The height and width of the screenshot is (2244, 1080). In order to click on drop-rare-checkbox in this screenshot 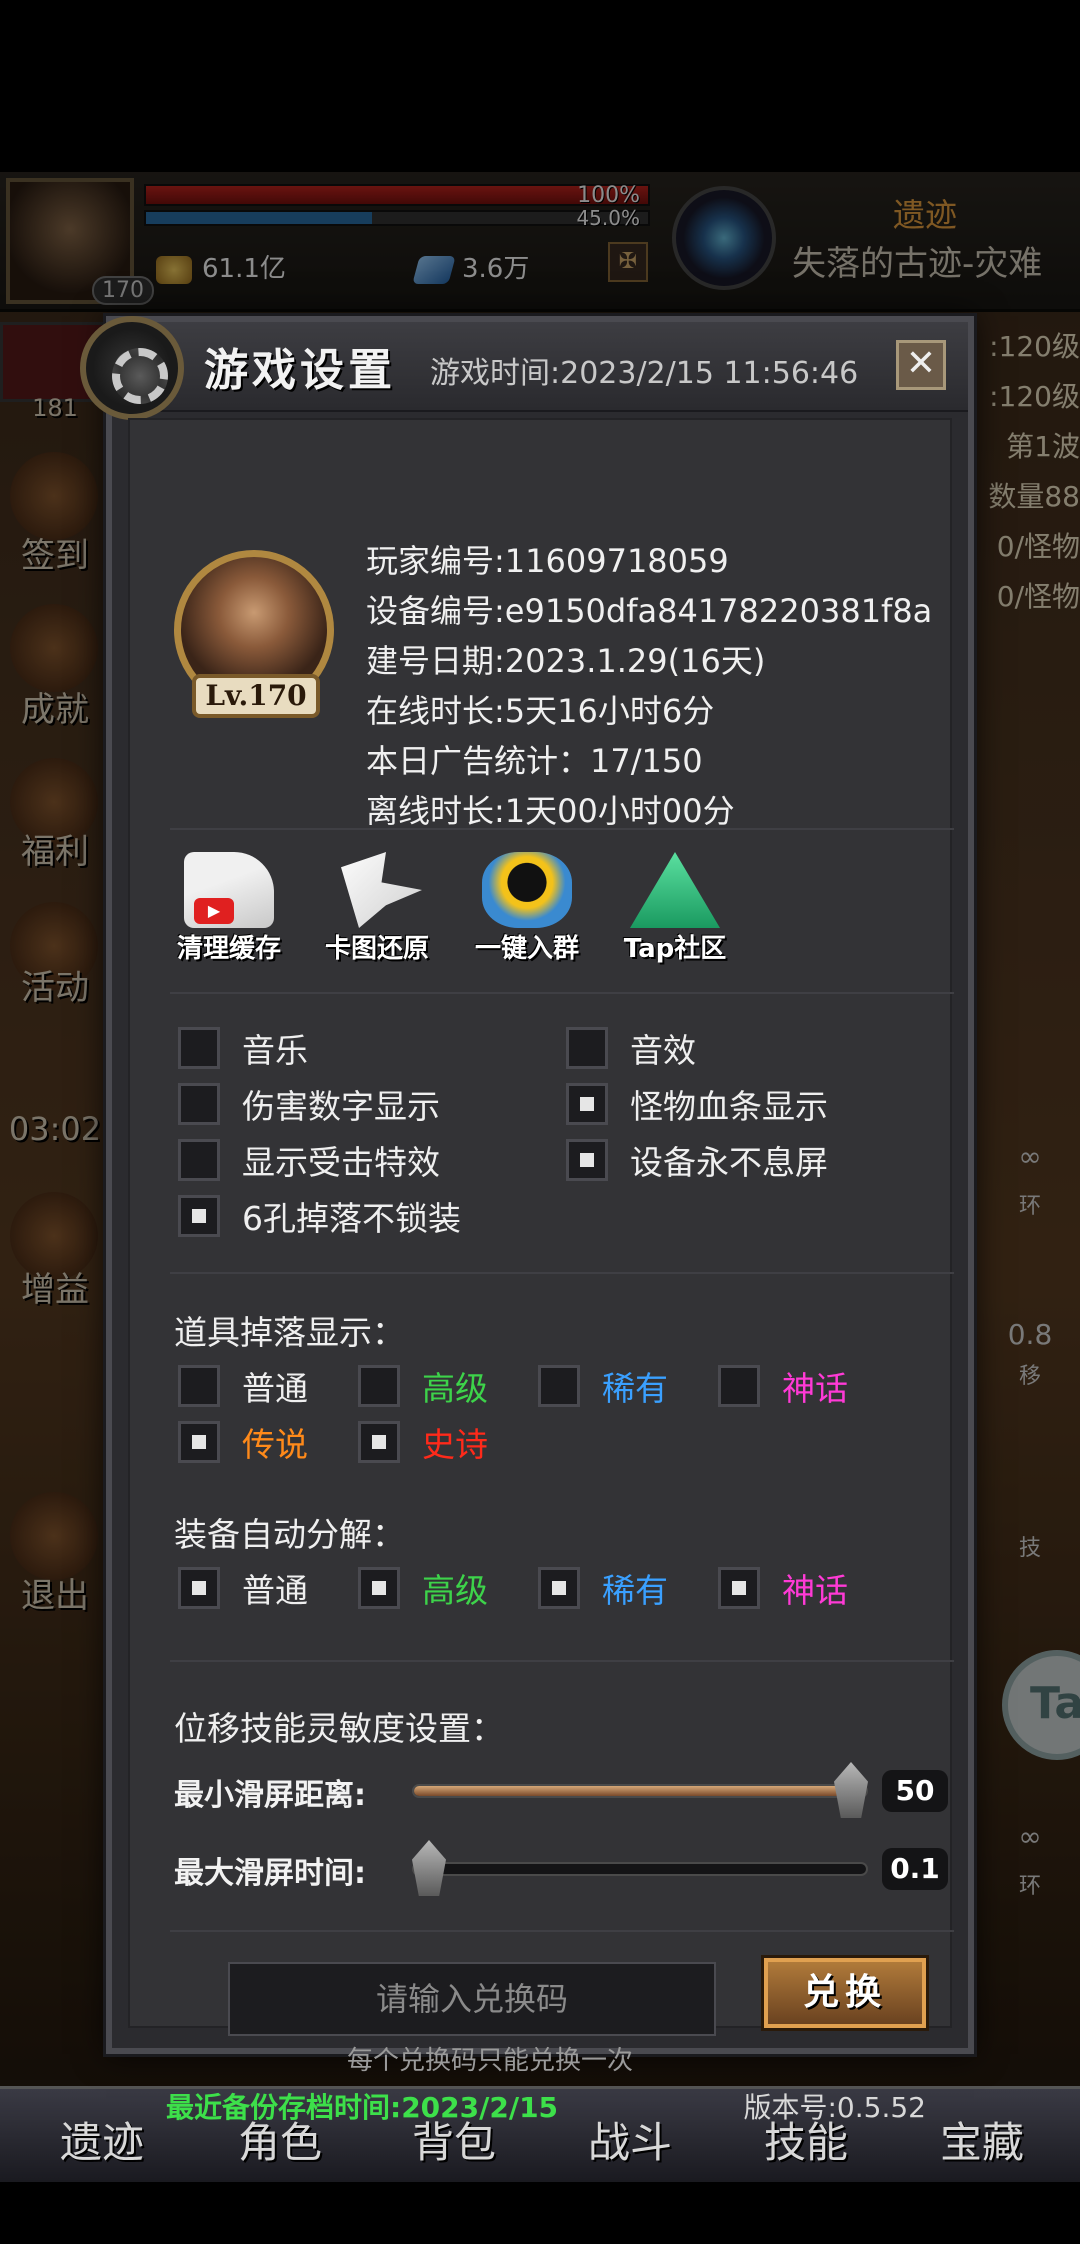, I will do `click(559, 1386)`.